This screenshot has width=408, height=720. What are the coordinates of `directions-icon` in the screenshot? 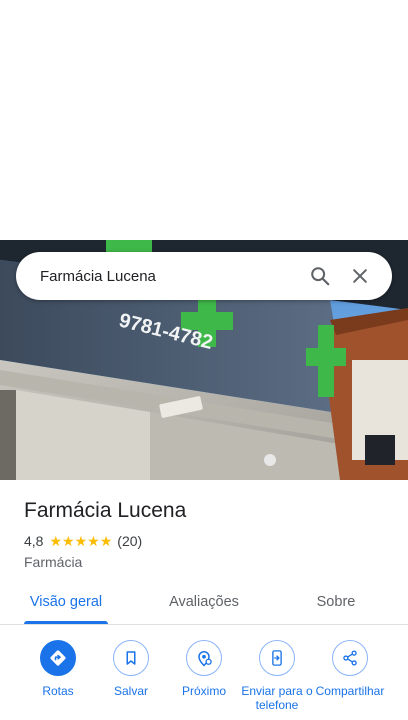 It's located at (58, 658).